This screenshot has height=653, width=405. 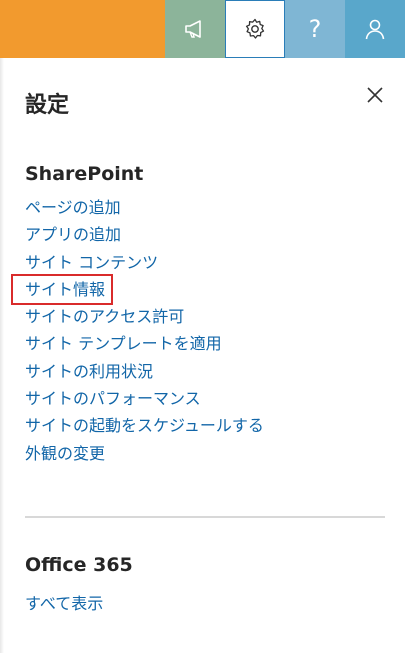 What do you see at coordinates (144, 343) in the screenshot?
I see `apply-site-template-link: サイト テンプレートを適用` at bounding box center [144, 343].